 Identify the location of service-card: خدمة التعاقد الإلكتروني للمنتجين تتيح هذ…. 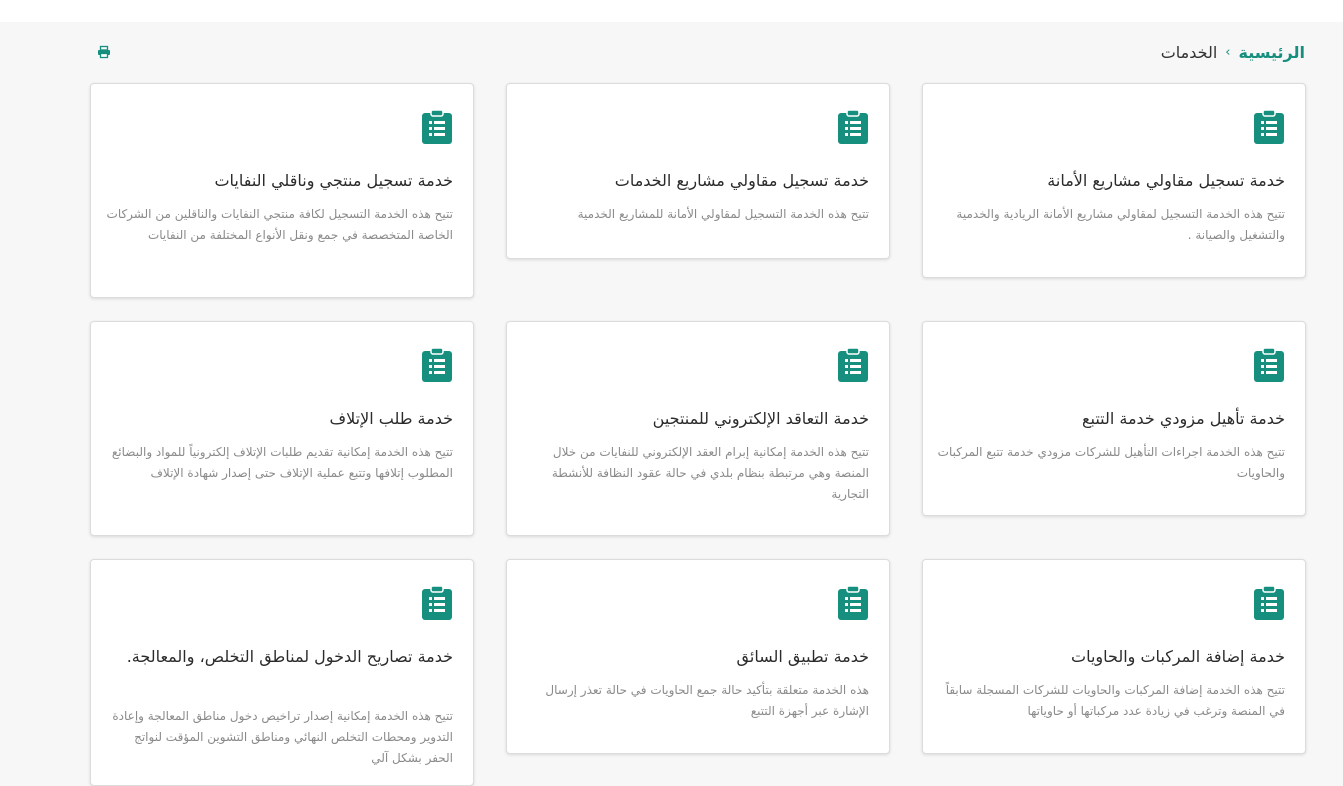
(698, 428).